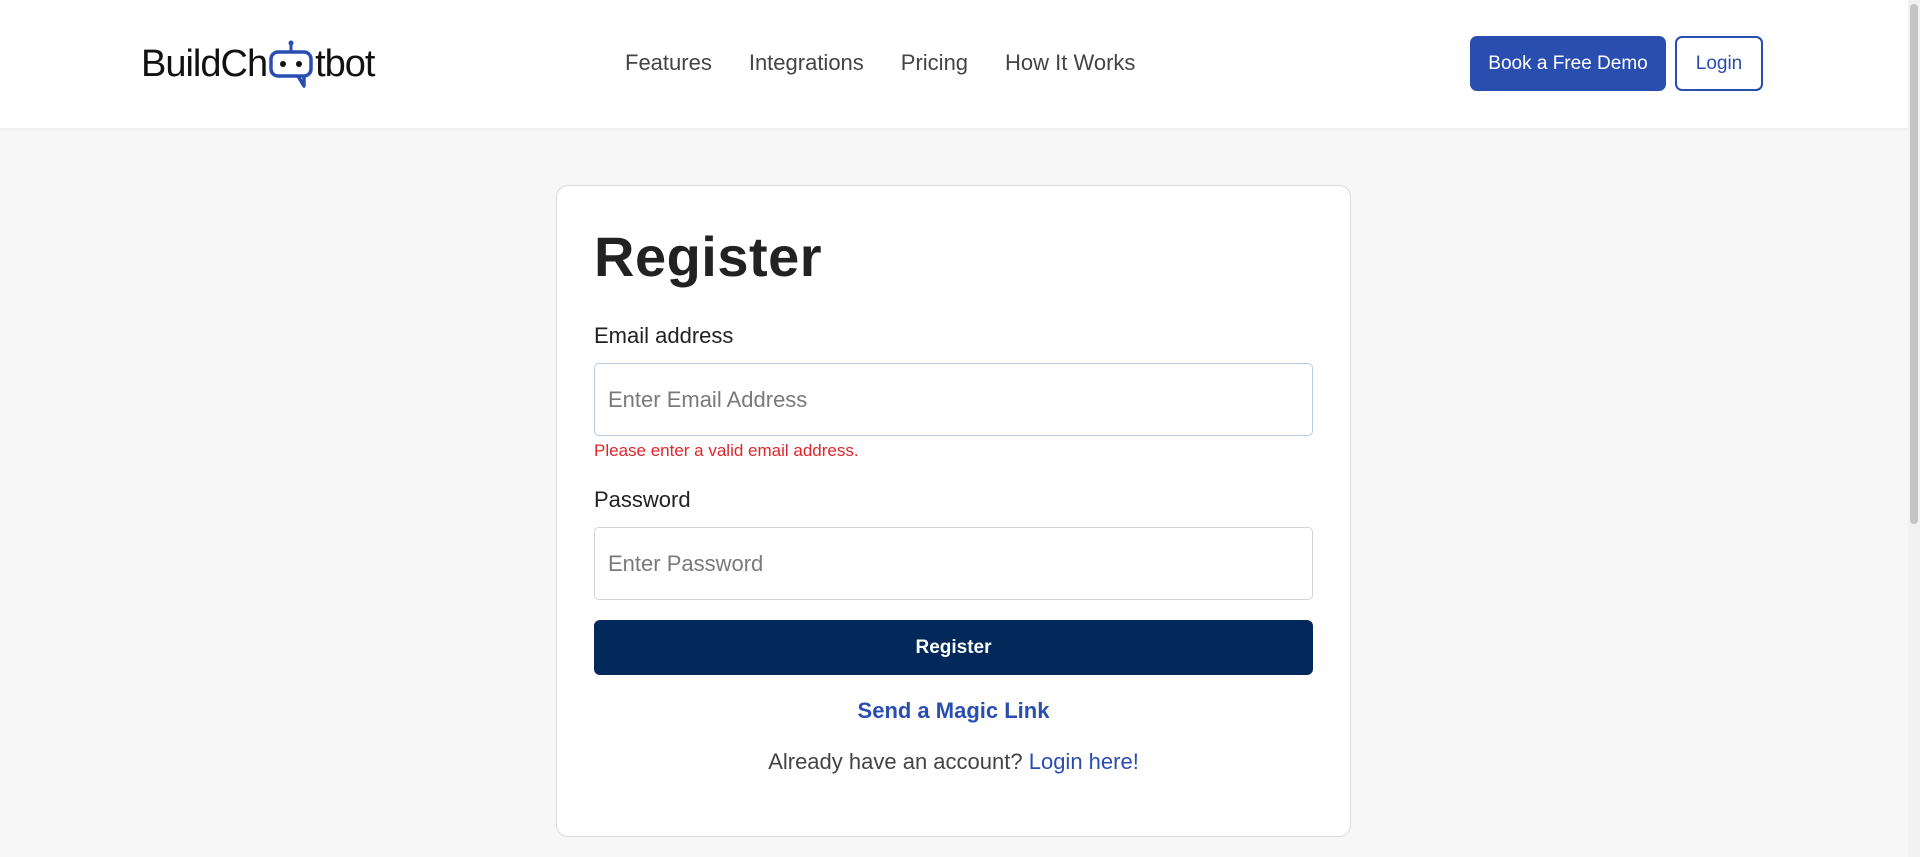 Image resolution: width=1920 pixels, height=857 pixels. I want to click on logo-text-end: tbot, so click(345, 63).